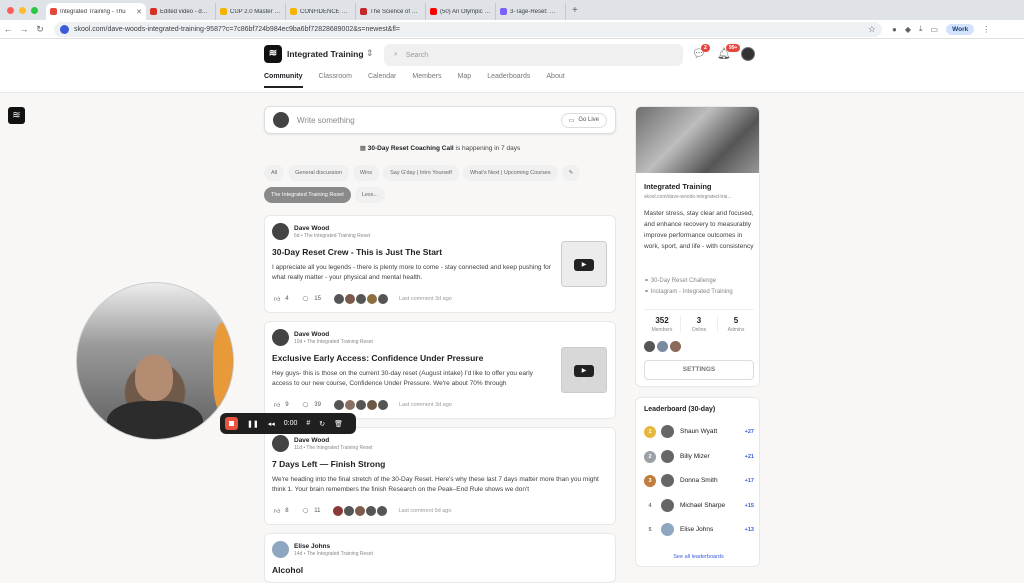 The image size is (1024, 583). Describe the element at coordinates (321, 11) in the screenshot. I see `browser-tab-3: CONFIDENCE SKOOL - Goog` at that location.